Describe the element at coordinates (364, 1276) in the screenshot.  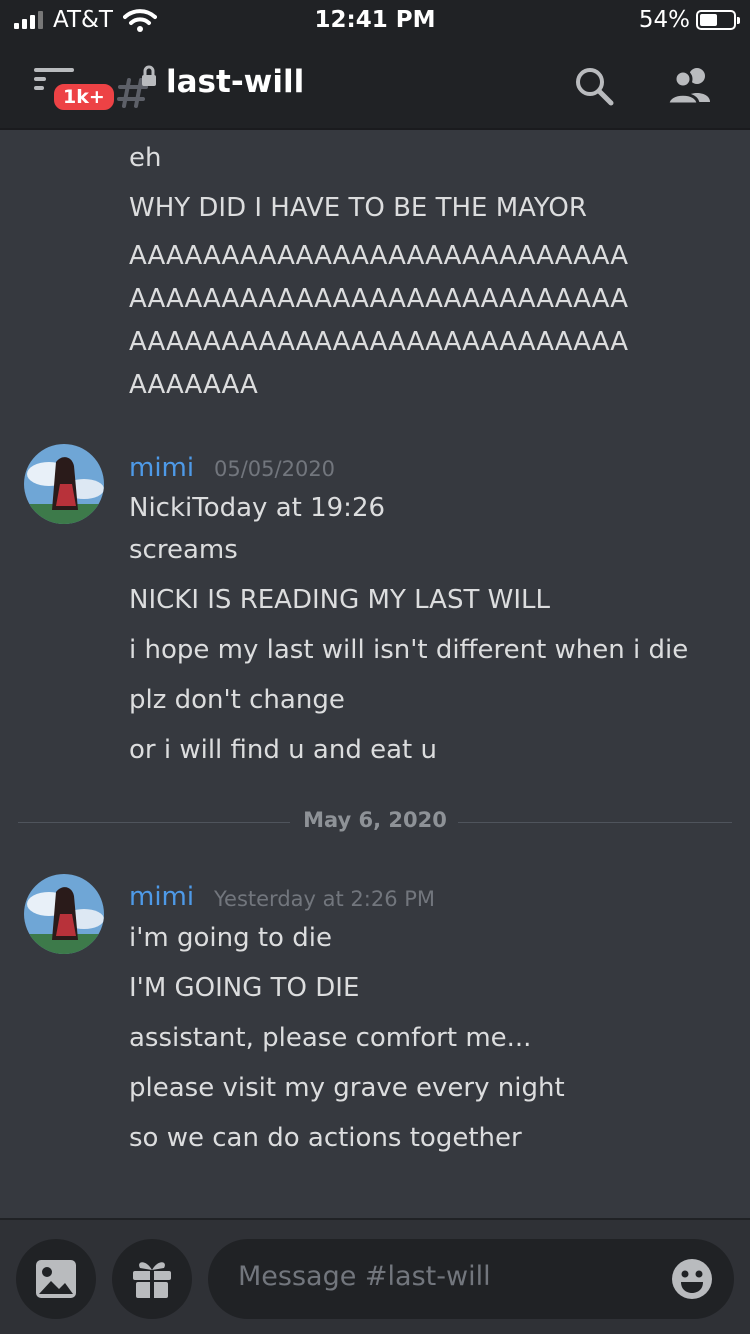
I see `message-input-placeholder: Message #last-will` at that location.